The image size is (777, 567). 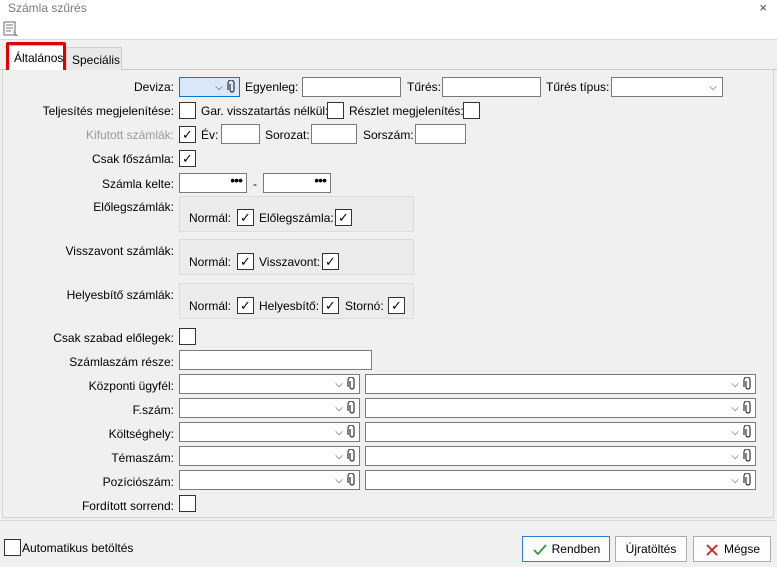 What do you see at coordinates (245, 261) in the screenshot?
I see `visszavont-normal-checkbox: ✓` at bounding box center [245, 261].